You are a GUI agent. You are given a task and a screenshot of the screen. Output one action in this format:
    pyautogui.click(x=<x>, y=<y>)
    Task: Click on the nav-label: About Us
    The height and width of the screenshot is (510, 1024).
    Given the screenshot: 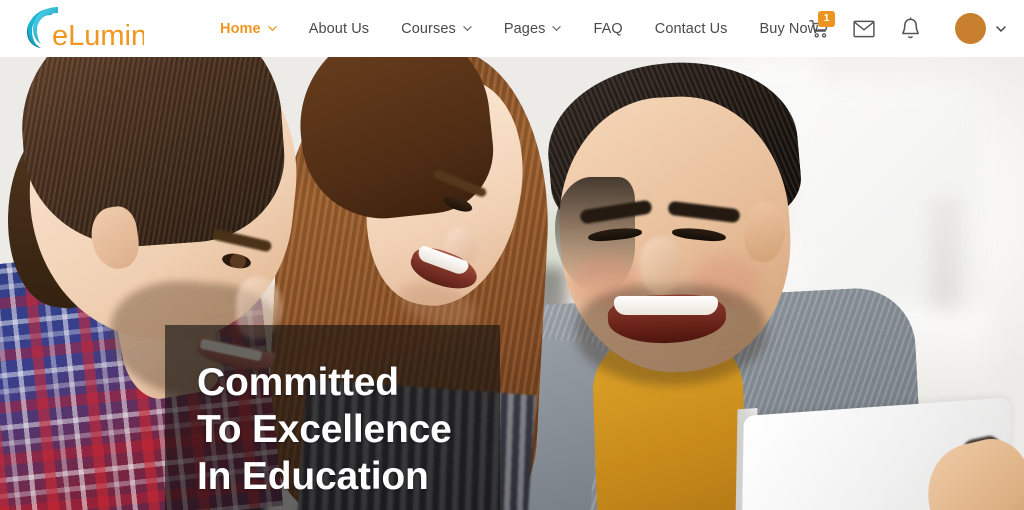 What is the action you would take?
    pyautogui.click(x=339, y=28)
    